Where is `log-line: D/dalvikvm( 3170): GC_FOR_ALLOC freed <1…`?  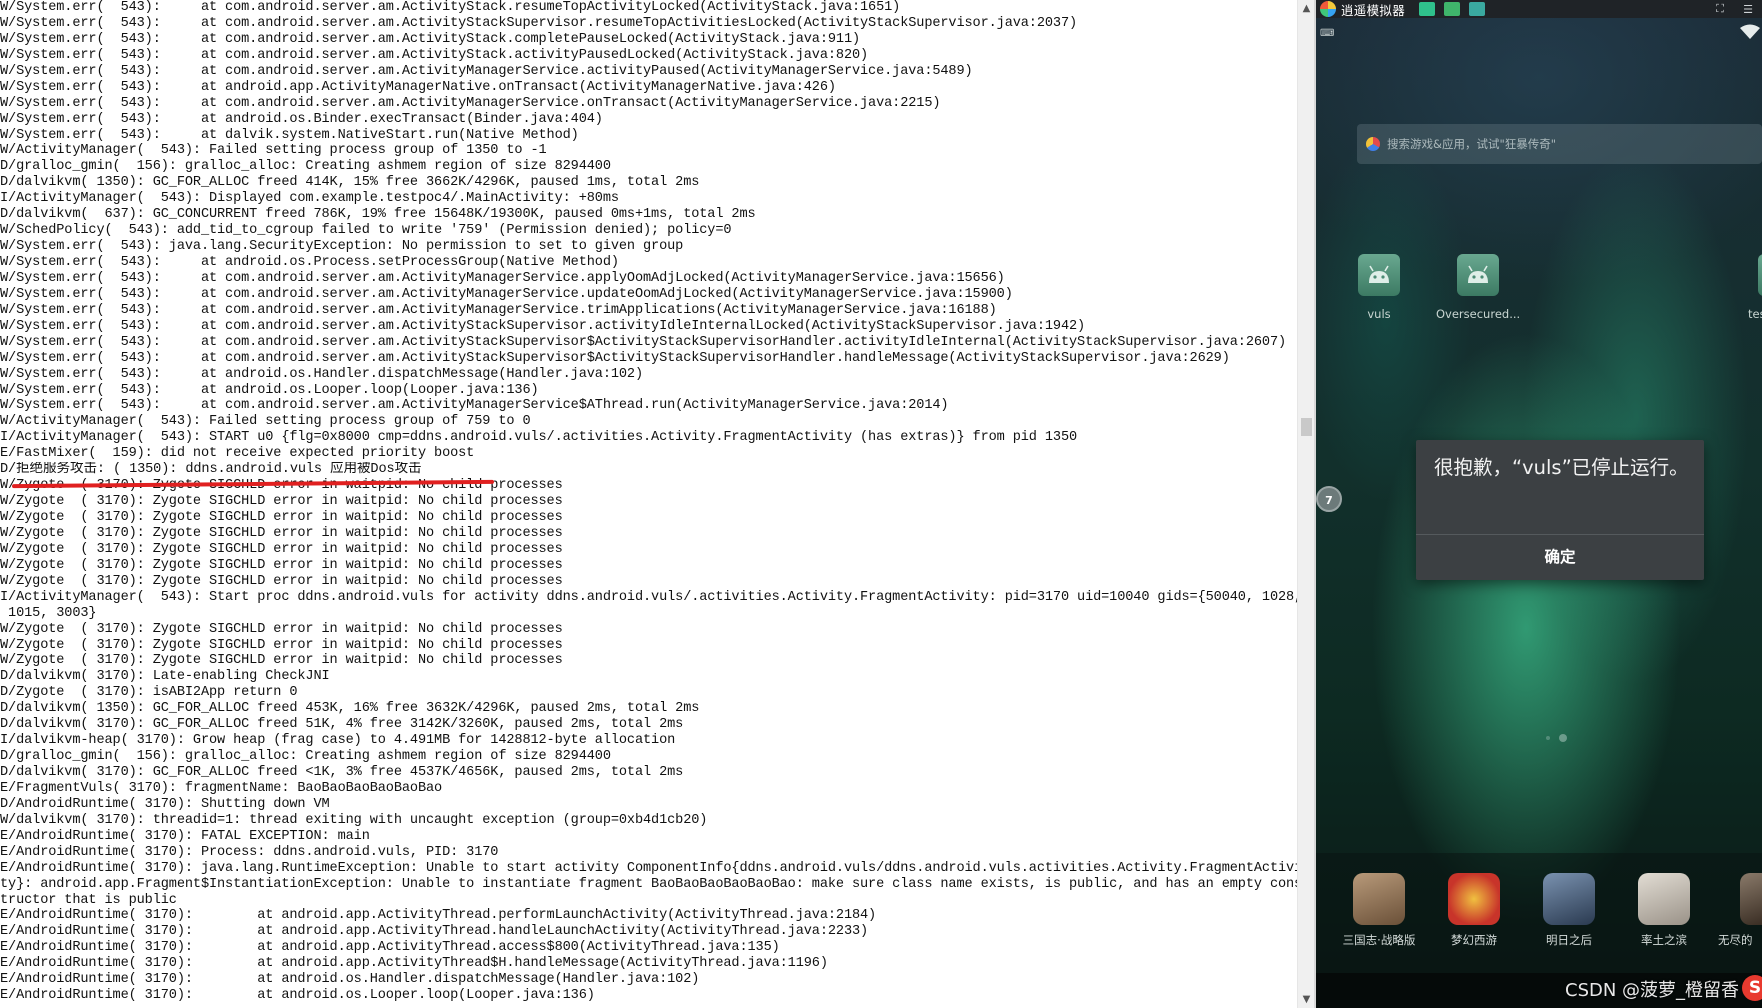 log-line: D/dalvikvm( 3170): GC_FOR_ALLOC freed <1… is located at coordinates (342, 772).